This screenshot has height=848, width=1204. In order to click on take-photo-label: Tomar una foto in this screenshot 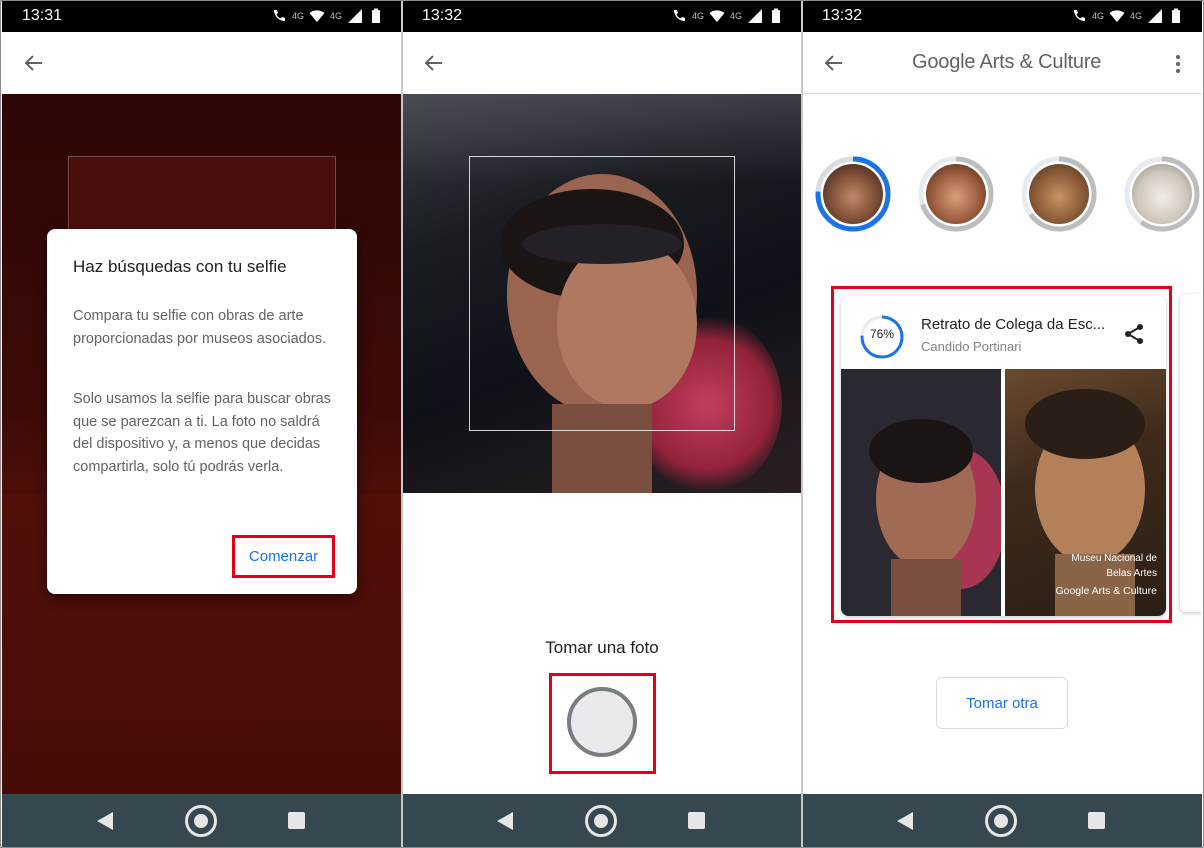, I will do `click(602, 647)`.